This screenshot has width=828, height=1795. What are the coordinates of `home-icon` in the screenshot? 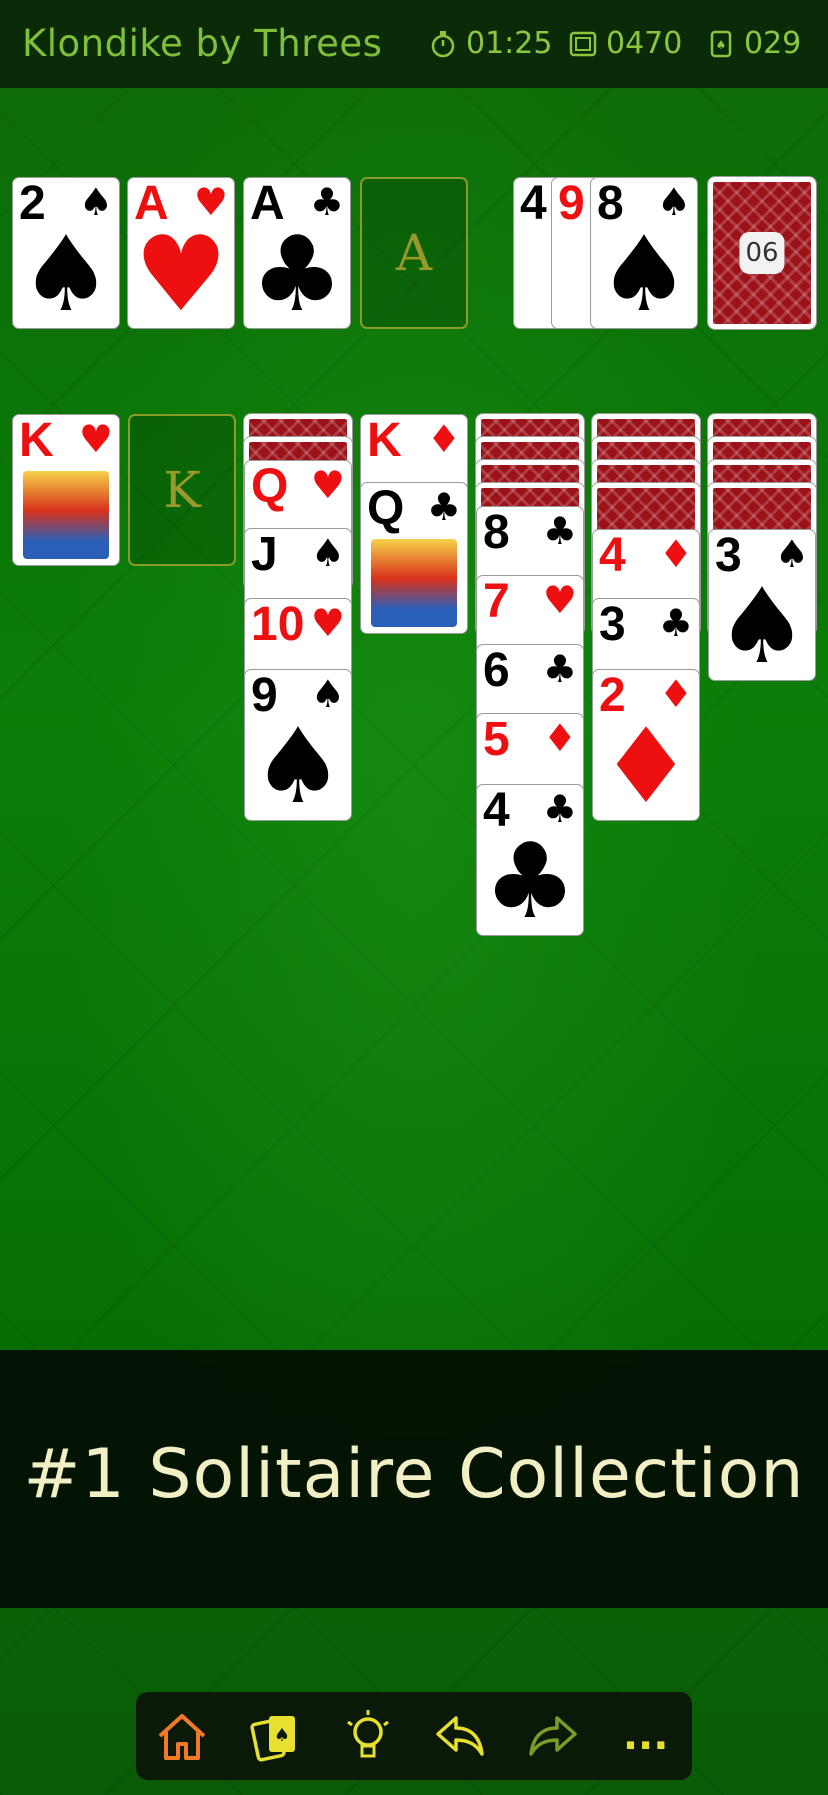 It's located at (182, 1737).